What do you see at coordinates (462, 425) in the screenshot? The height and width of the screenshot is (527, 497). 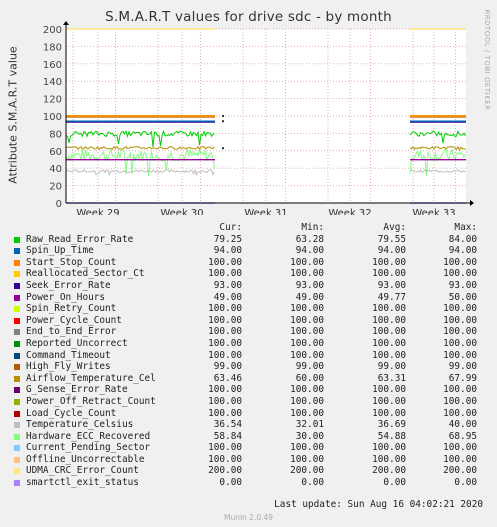 I see `legend-value-max: 40.00` at bounding box center [462, 425].